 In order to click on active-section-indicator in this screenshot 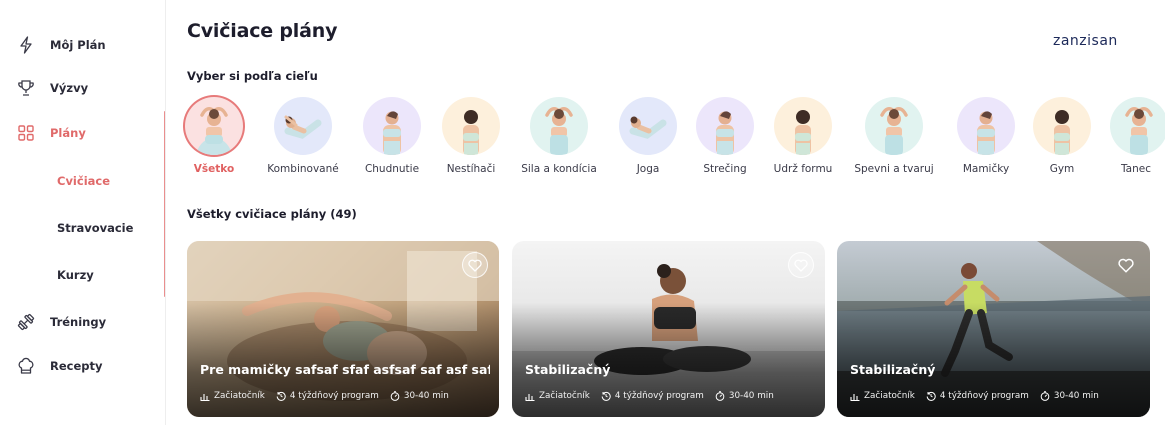, I will do `click(165, 204)`.